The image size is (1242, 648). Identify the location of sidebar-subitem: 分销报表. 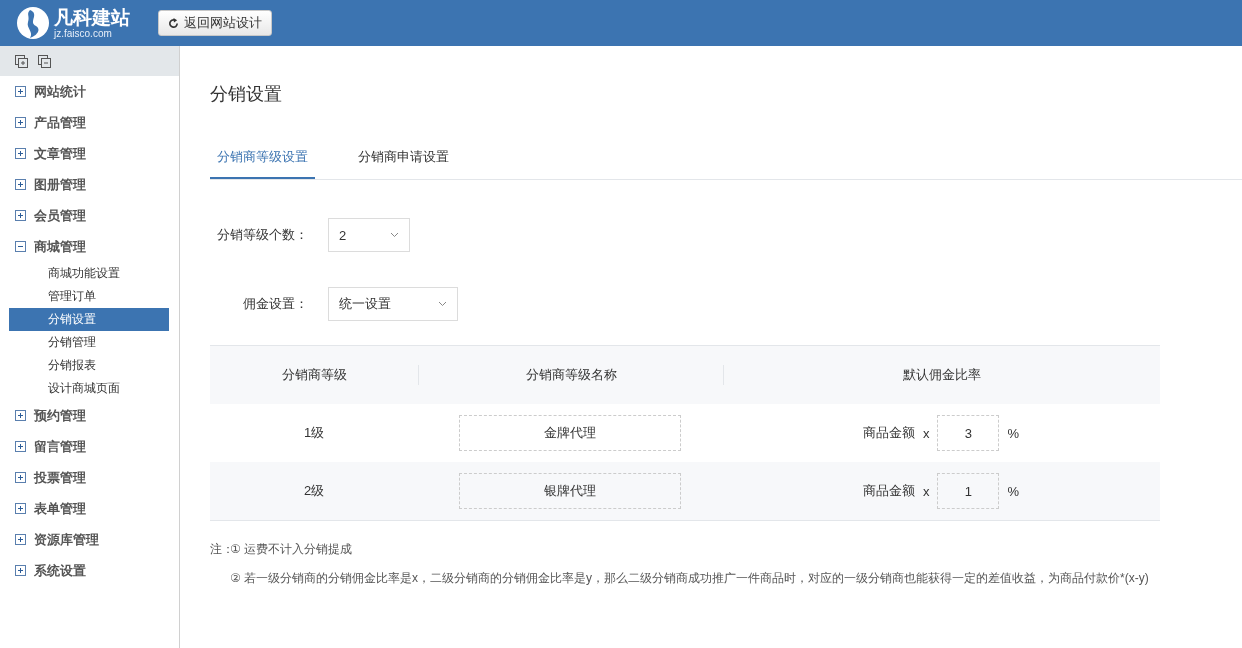
(89, 365).